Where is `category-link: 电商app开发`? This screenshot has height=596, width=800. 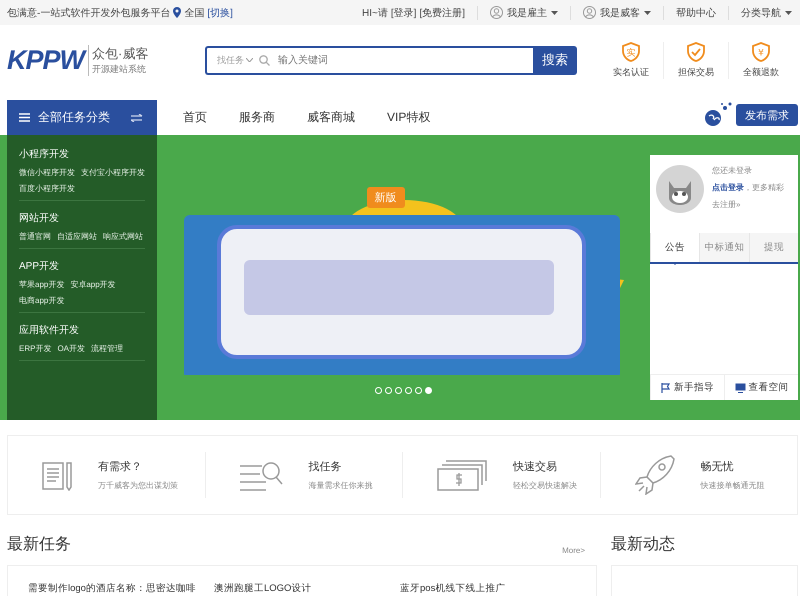 category-link: 电商app开发 is located at coordinates (41, 300).